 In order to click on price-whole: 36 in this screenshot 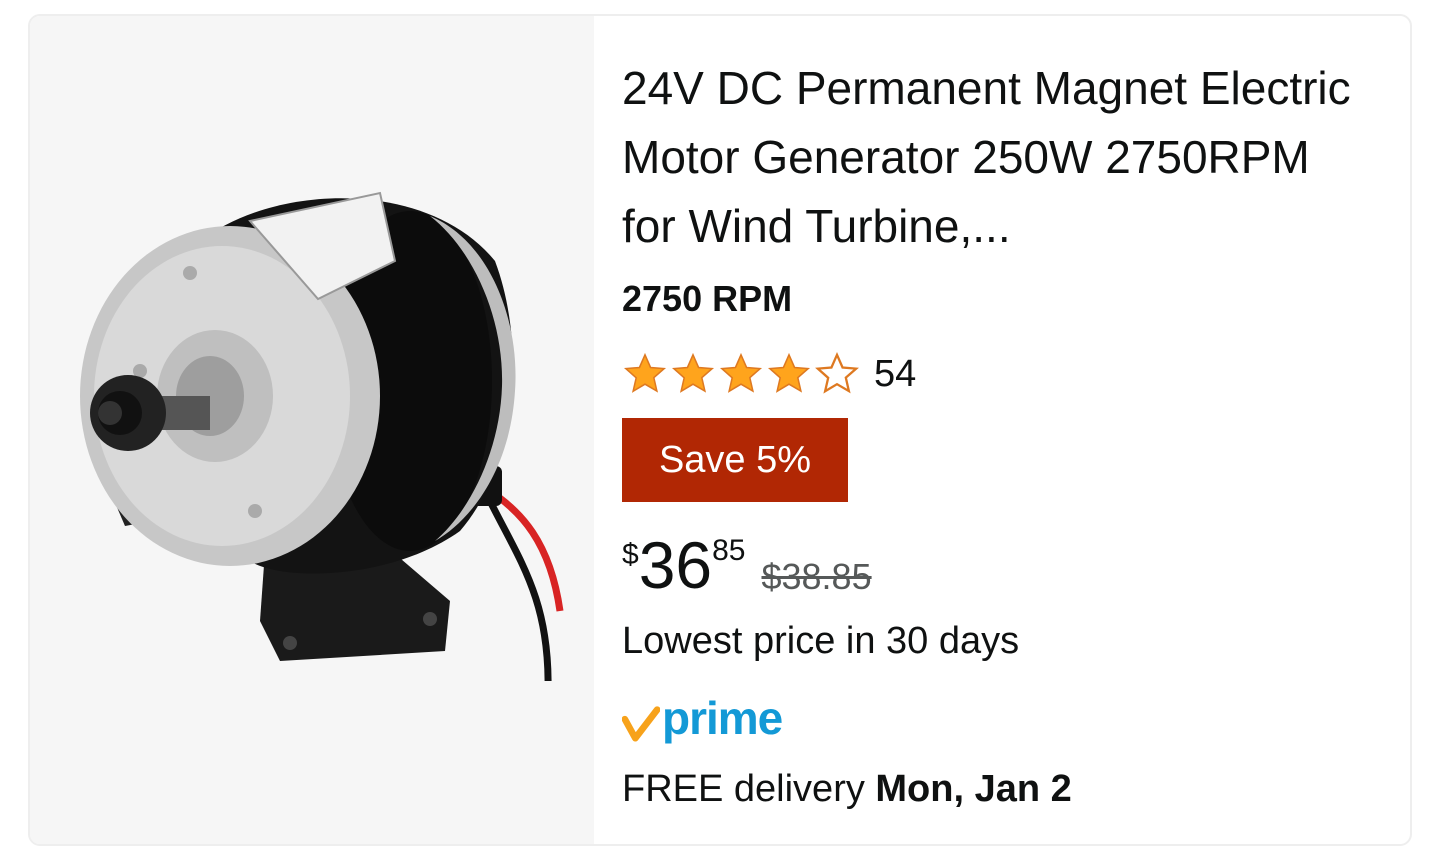, I will do `click(675, 565)`.